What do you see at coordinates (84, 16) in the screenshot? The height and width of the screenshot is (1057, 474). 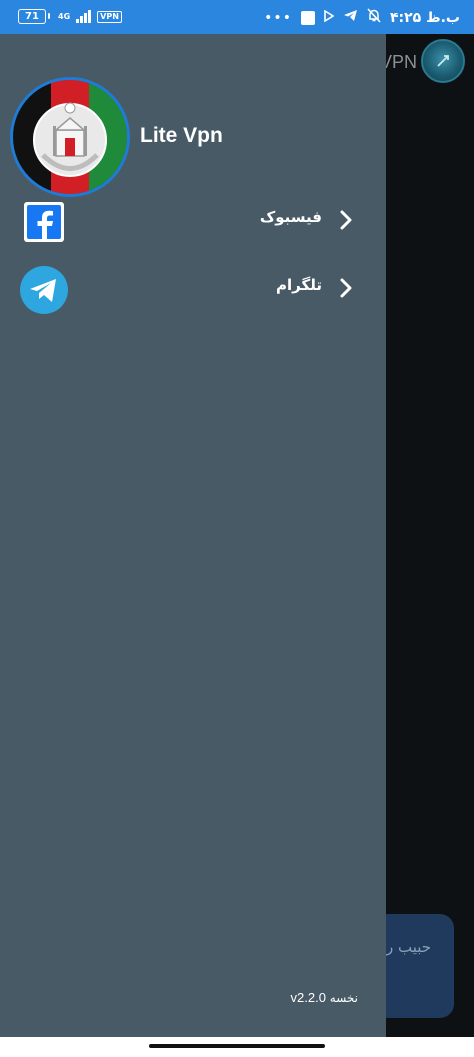 I see `signal-icon` at bounding box center [84, 16].